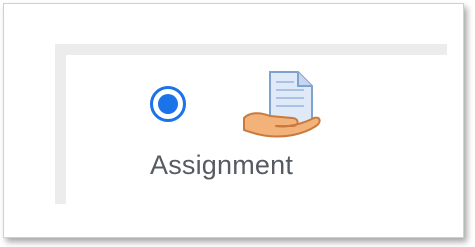 The height and width of the screenshot is (247, 475). What do you see at coordinates (222, 165) in the screenshot?
I see `assignment-label: Assignment` at bounding box center [222, 165].